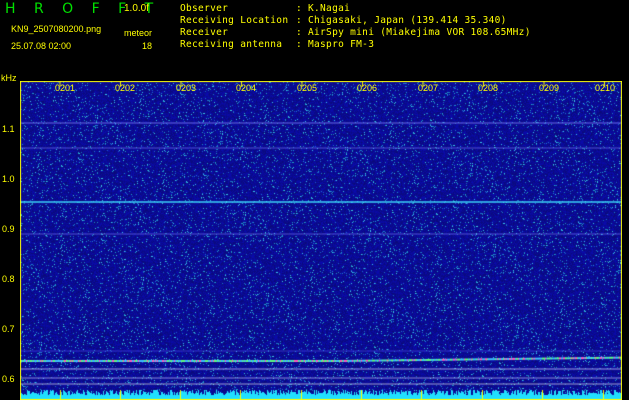 The width and height of the screenshot is (629, 400). Describe the element at coordinates (8, 129) in the screenshot. I see `y-tick-label: 1.1` at that location.